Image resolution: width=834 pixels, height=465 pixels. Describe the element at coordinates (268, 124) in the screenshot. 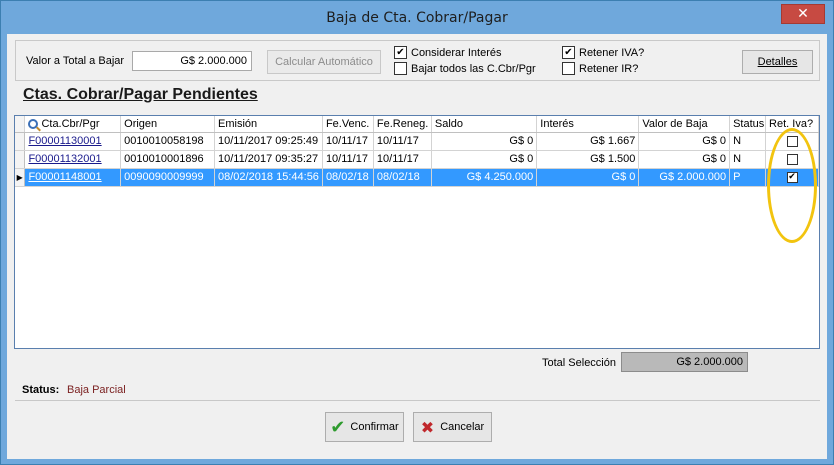

I see `col-header-emision: Emisión` at that location.